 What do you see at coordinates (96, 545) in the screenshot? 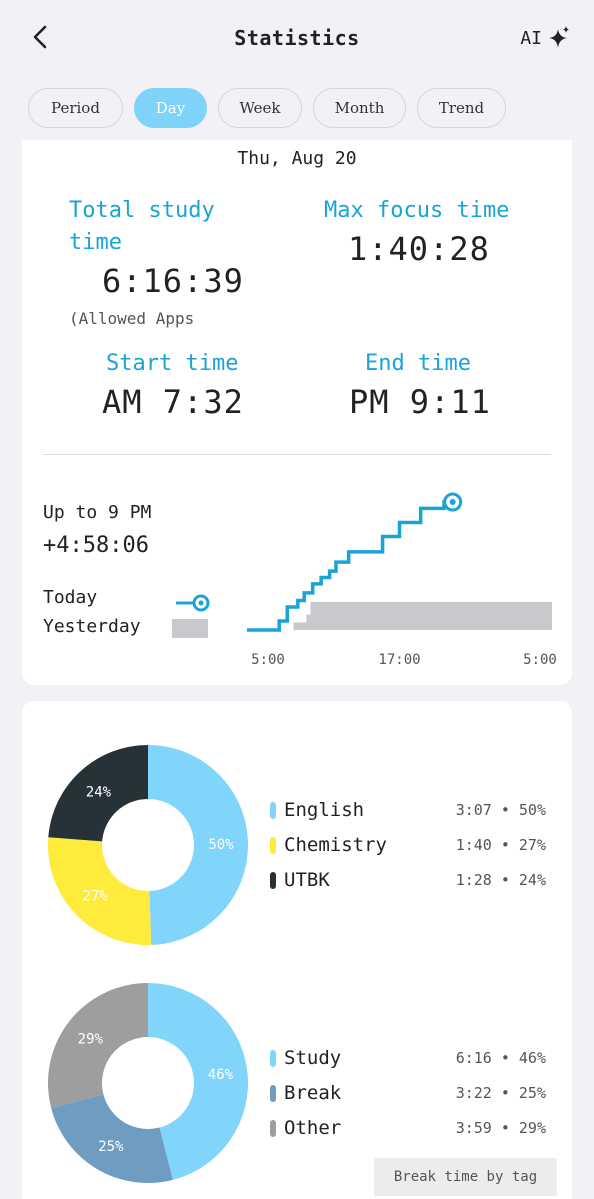
I see `delta-value: +4:58:06` at bounding box center [96, 545].